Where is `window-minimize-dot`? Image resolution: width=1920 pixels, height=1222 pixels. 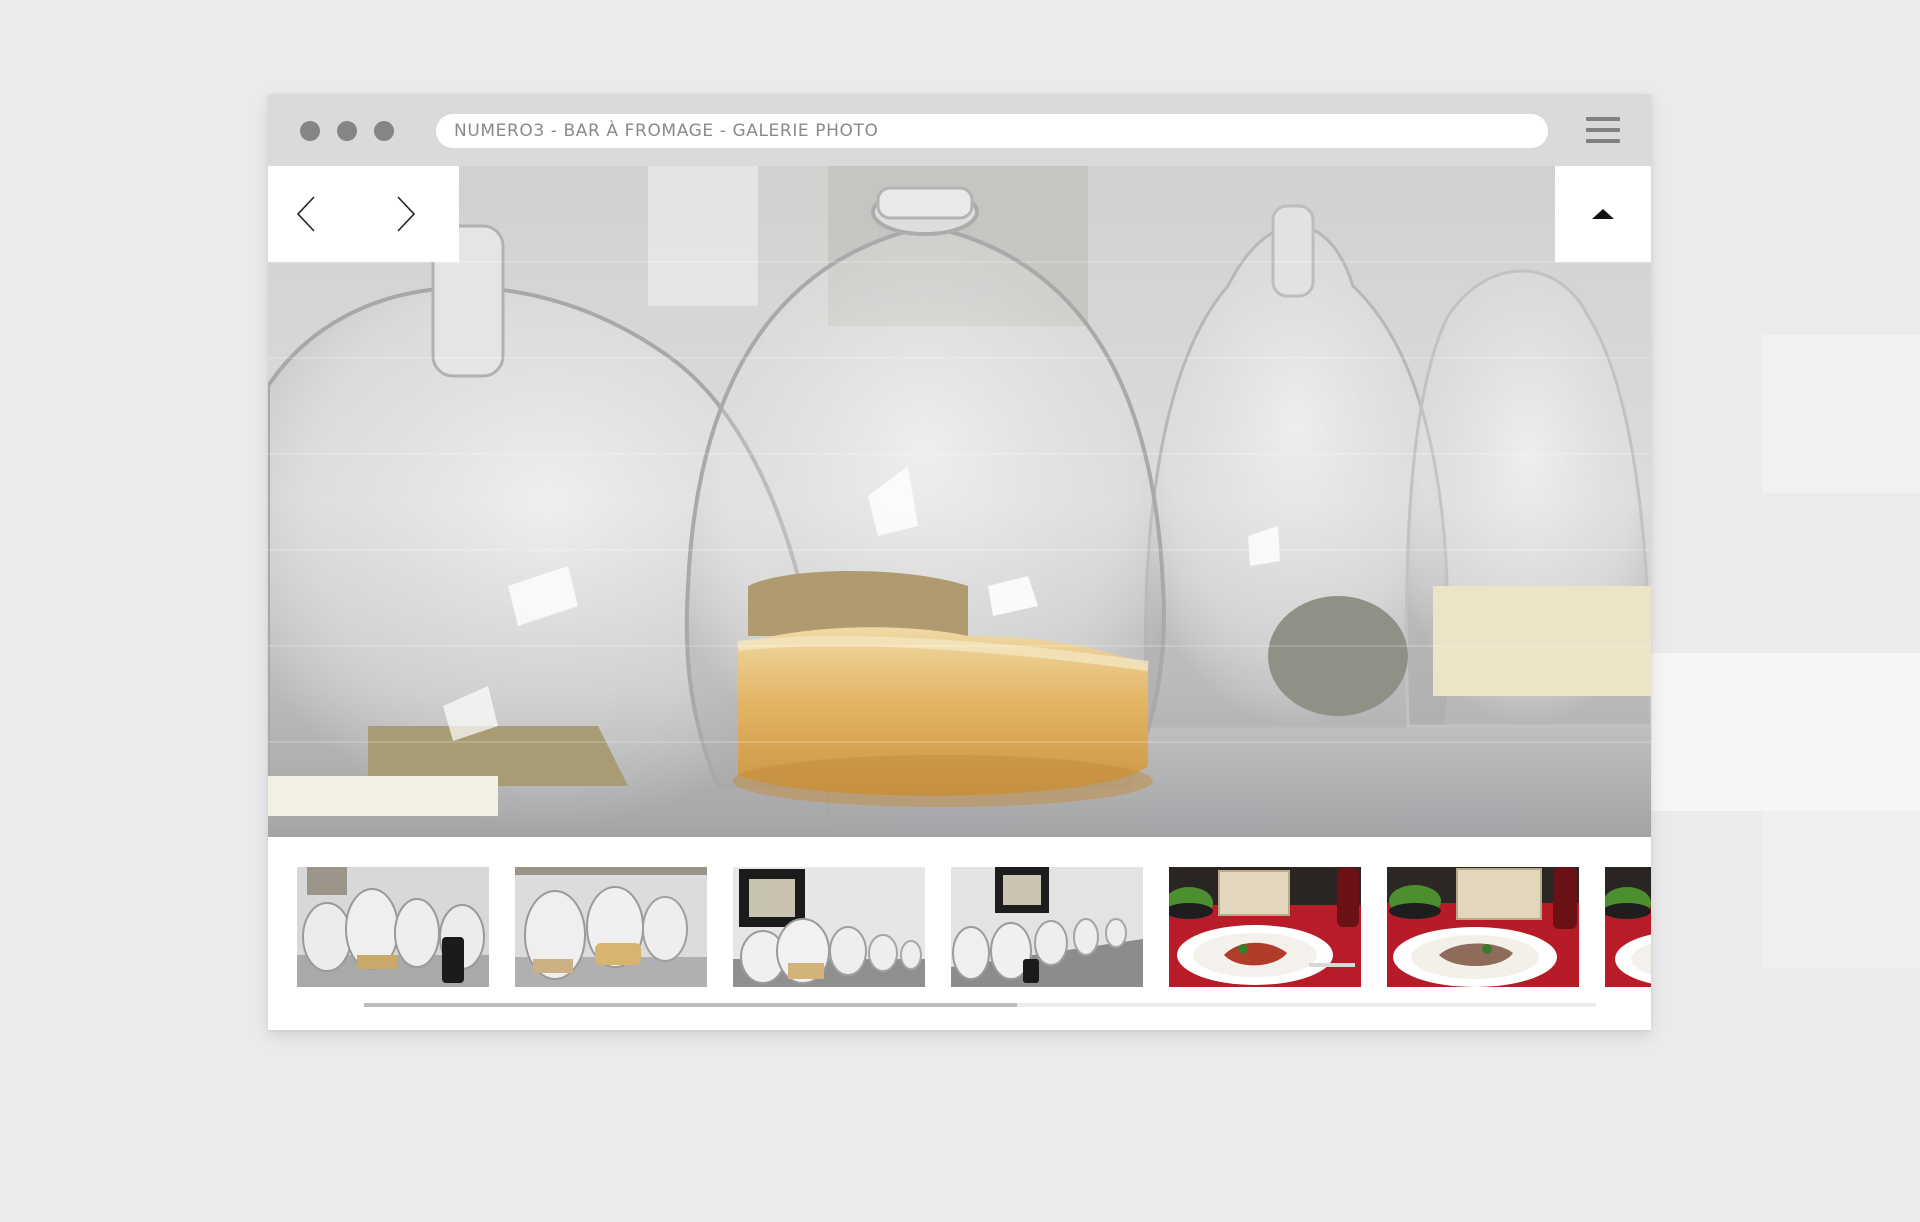 window-minimize-dot is located at coordinates (347, 131).